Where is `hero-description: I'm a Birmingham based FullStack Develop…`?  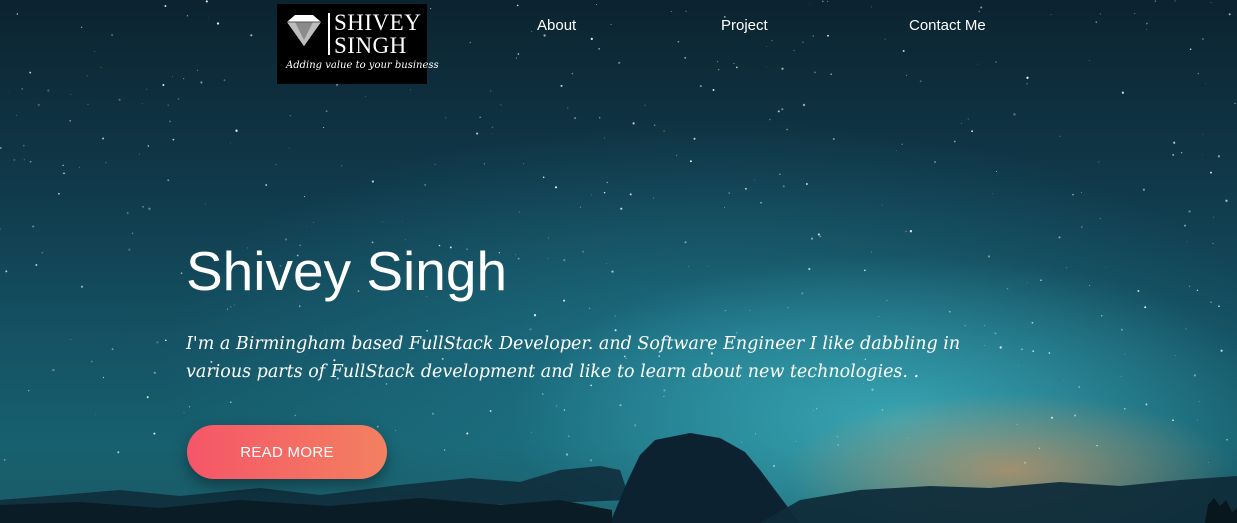 hero-description: I'm a Birmingham based FullStack Develop… is located at coordinates (573, 358).